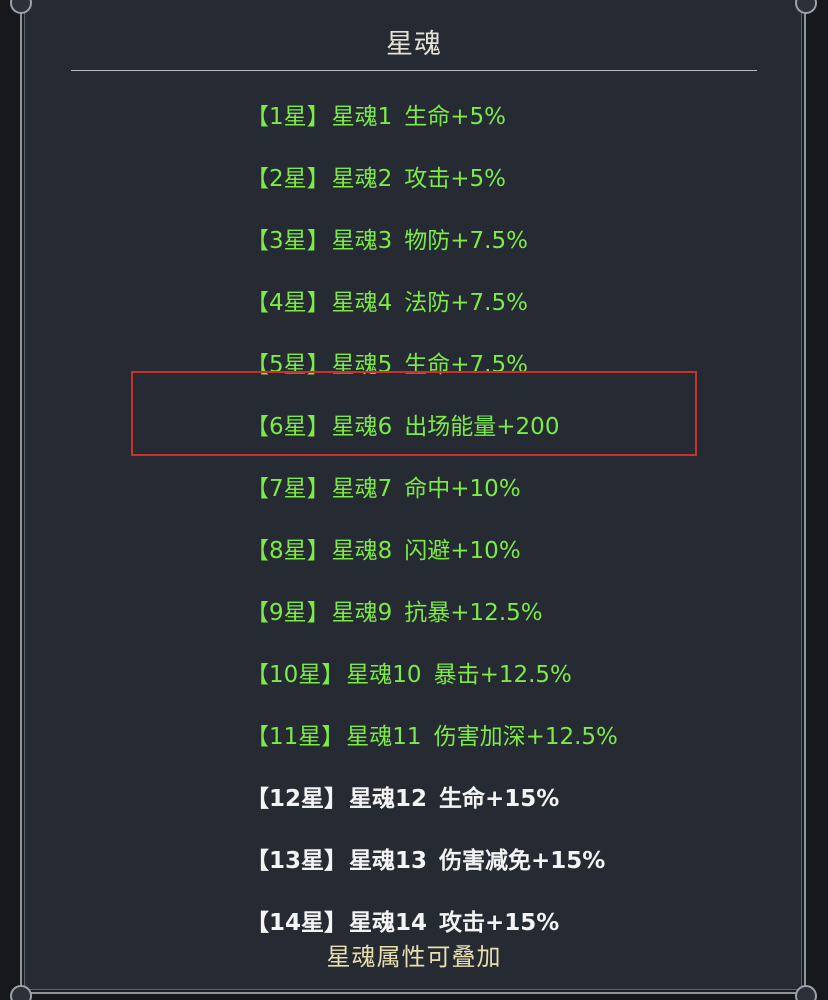 The image size is (828, 1000). I want to click on list-item: 【1星】 星魂1 生命+5%, so click(432, 114).